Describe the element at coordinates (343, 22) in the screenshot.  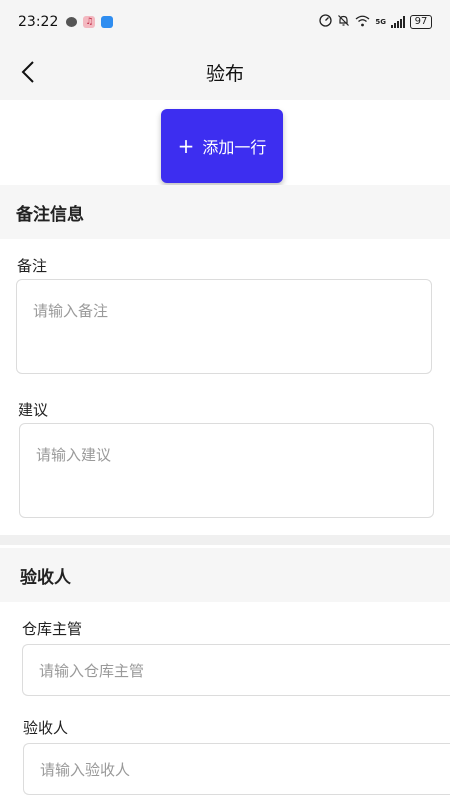
I see `mute-bell-icon` at that location.